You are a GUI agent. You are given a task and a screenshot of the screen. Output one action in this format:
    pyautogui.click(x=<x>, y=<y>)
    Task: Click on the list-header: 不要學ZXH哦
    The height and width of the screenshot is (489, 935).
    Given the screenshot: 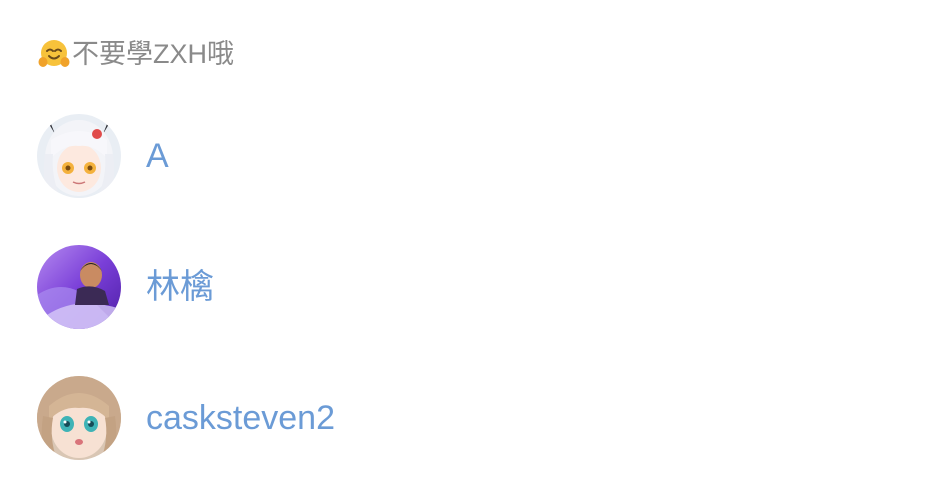 What is the action you would take?
    pyautogui.click(x=136, y=54)
    